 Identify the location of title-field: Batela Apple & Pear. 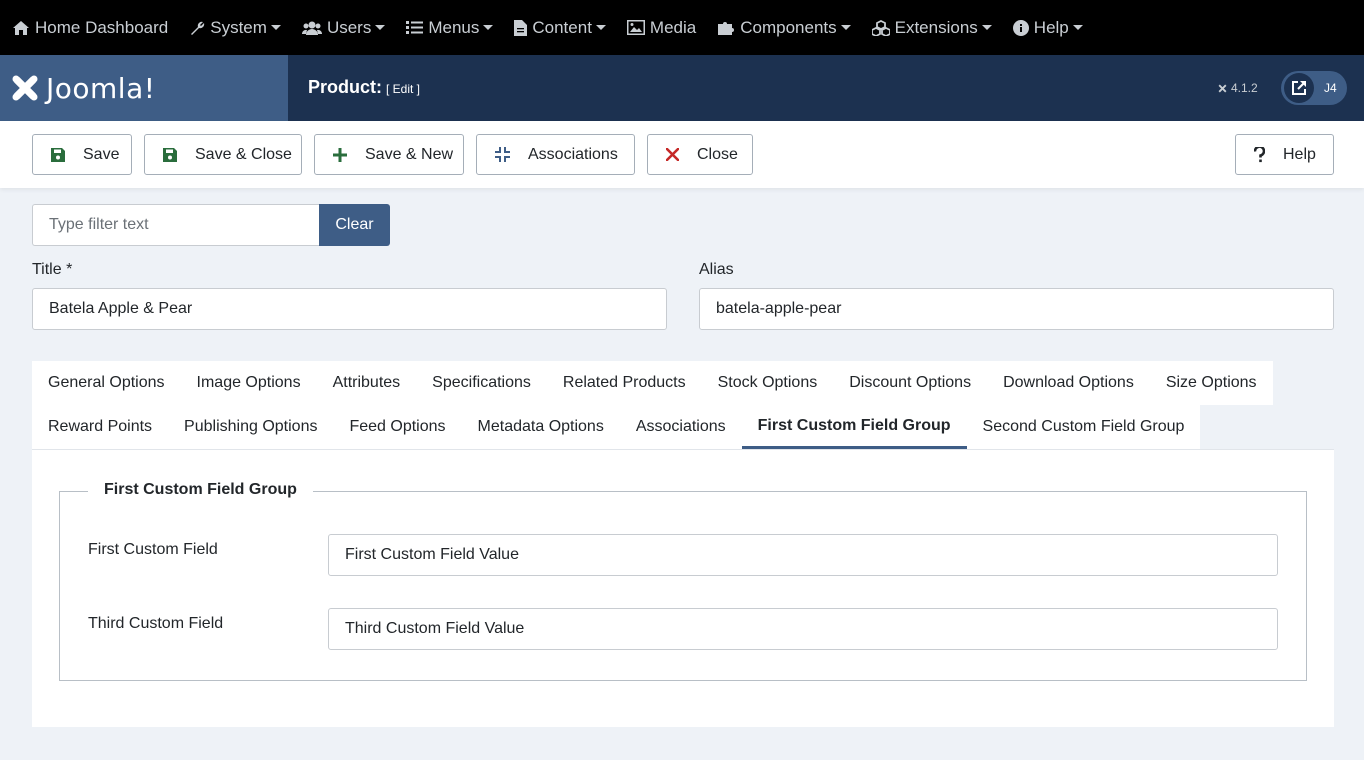
(349, 309).